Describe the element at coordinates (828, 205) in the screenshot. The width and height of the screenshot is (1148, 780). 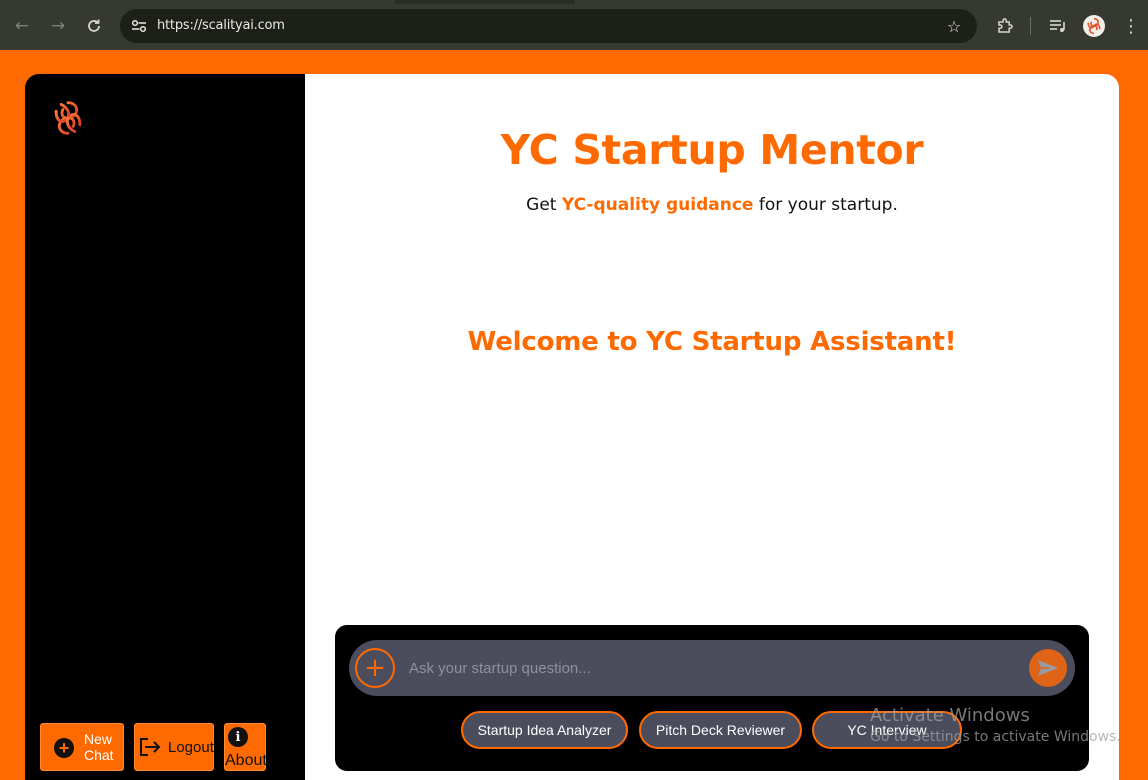
I see `subtitle-suffix: for your startup.` at that location.